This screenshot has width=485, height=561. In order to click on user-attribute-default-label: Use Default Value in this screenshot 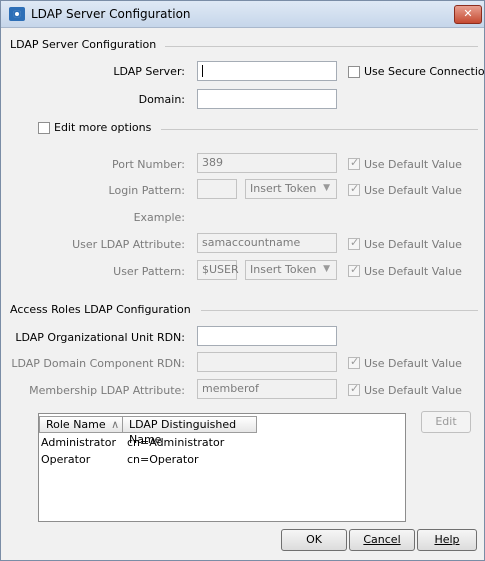, I will do `click(413, 244)`.